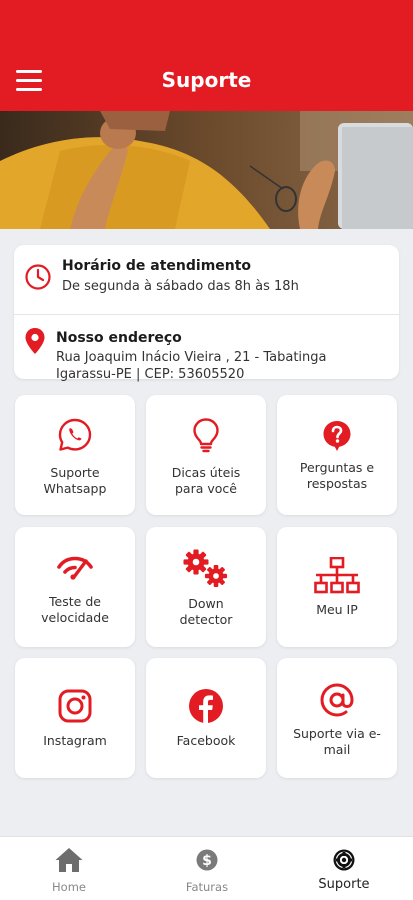 The image size is (413, 900). I want to click on app-bar: Suporte, so click(206, 55).